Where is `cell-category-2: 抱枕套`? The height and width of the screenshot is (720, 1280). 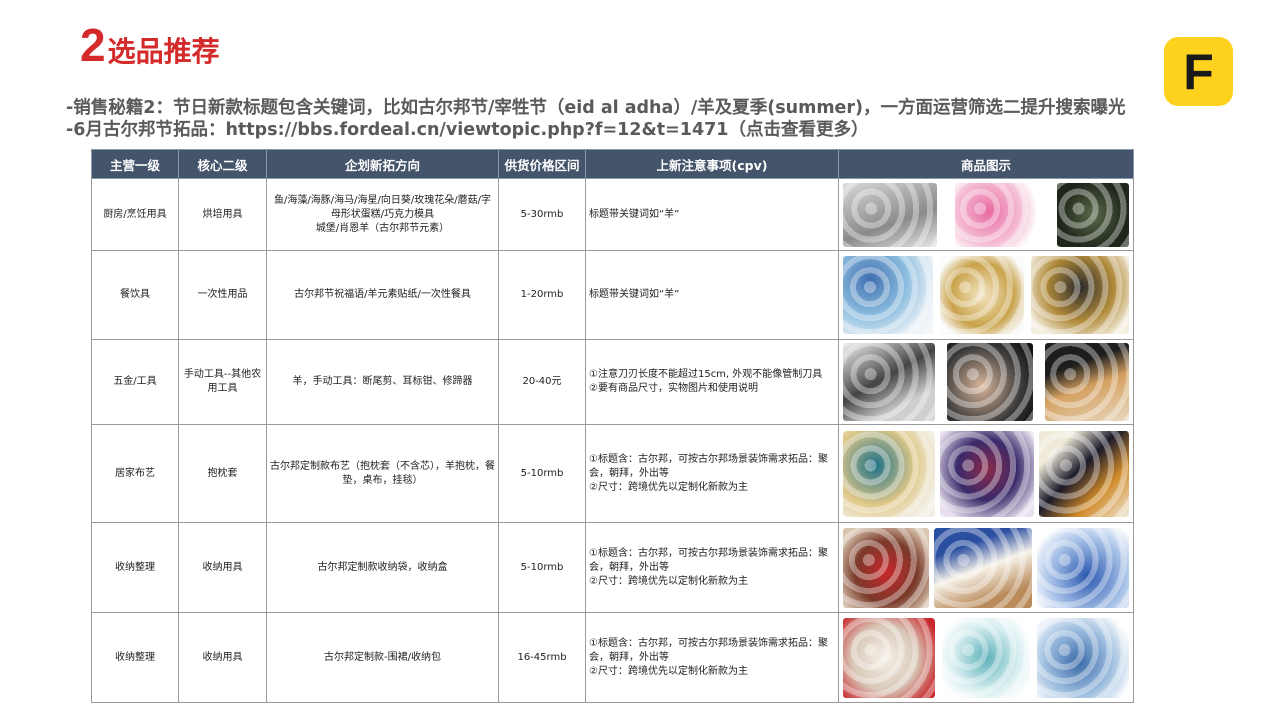 cell-category-2: 抱枕套 is located at coordinates (222, 473).